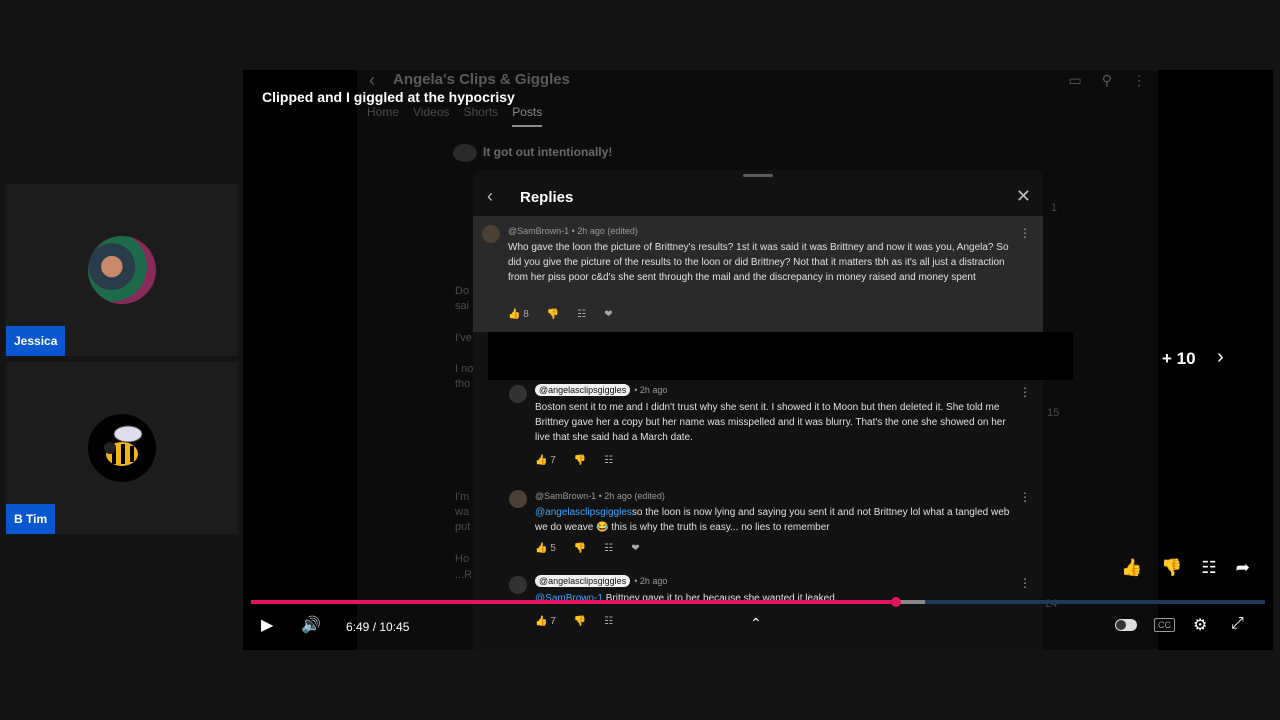 The width and height of the screenshot is (1280, 720). What do you see at coordinates (462, 306) in the screenshot?
I see `bg-snippet: sai` at bounding box center [462, 306].